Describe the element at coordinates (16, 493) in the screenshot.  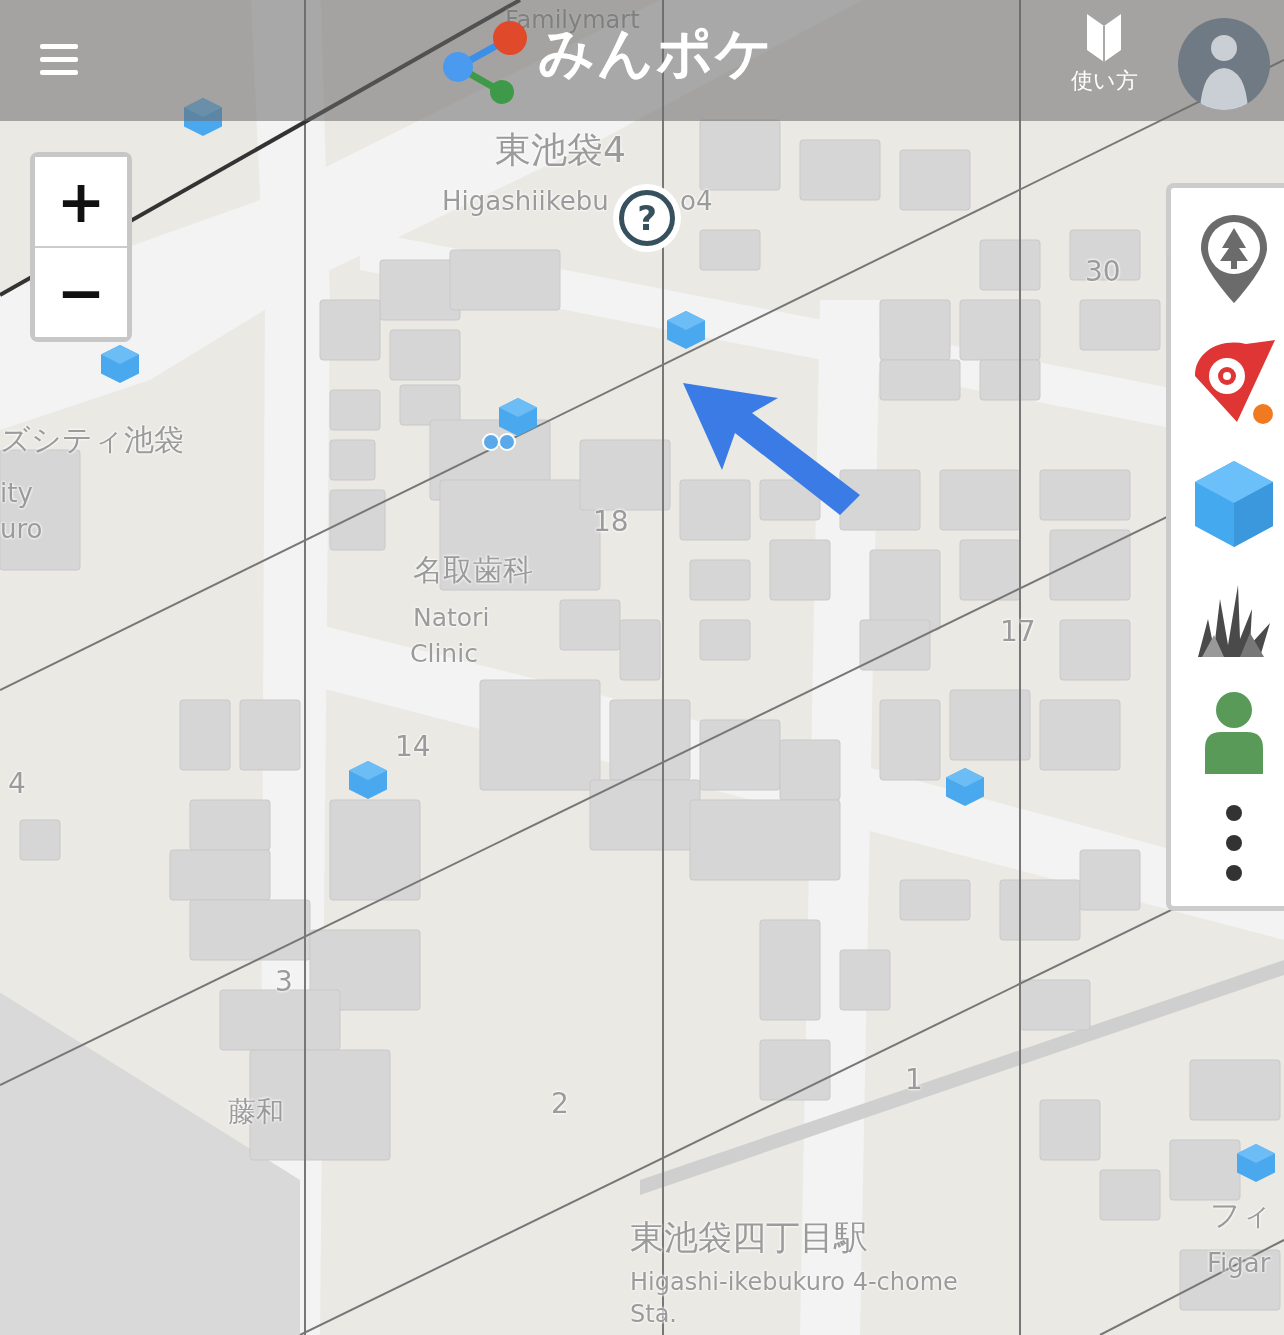
I see `map-label: ity` at that location.